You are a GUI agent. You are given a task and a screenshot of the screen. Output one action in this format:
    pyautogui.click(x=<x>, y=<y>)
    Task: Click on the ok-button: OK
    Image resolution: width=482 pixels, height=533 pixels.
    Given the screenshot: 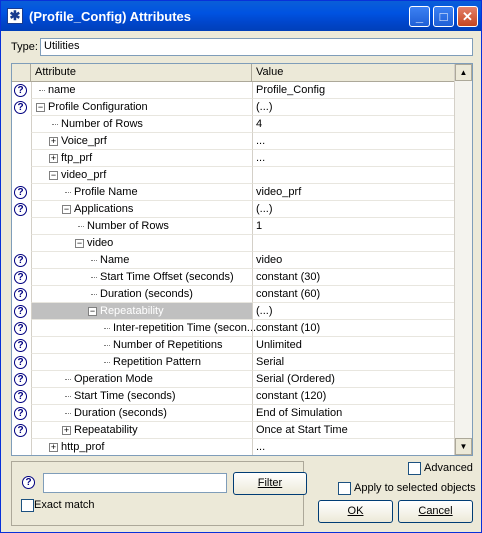 What is the action you would take?
    pyautogui.click(x=355, y=511)
    